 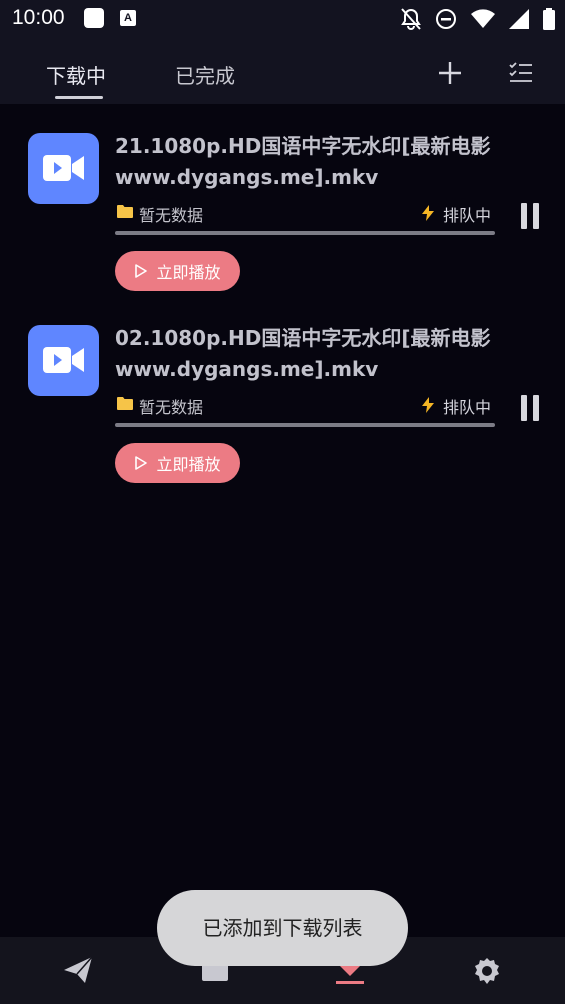 I want to click on status-time: 10:00, so click(x=38, y=17).